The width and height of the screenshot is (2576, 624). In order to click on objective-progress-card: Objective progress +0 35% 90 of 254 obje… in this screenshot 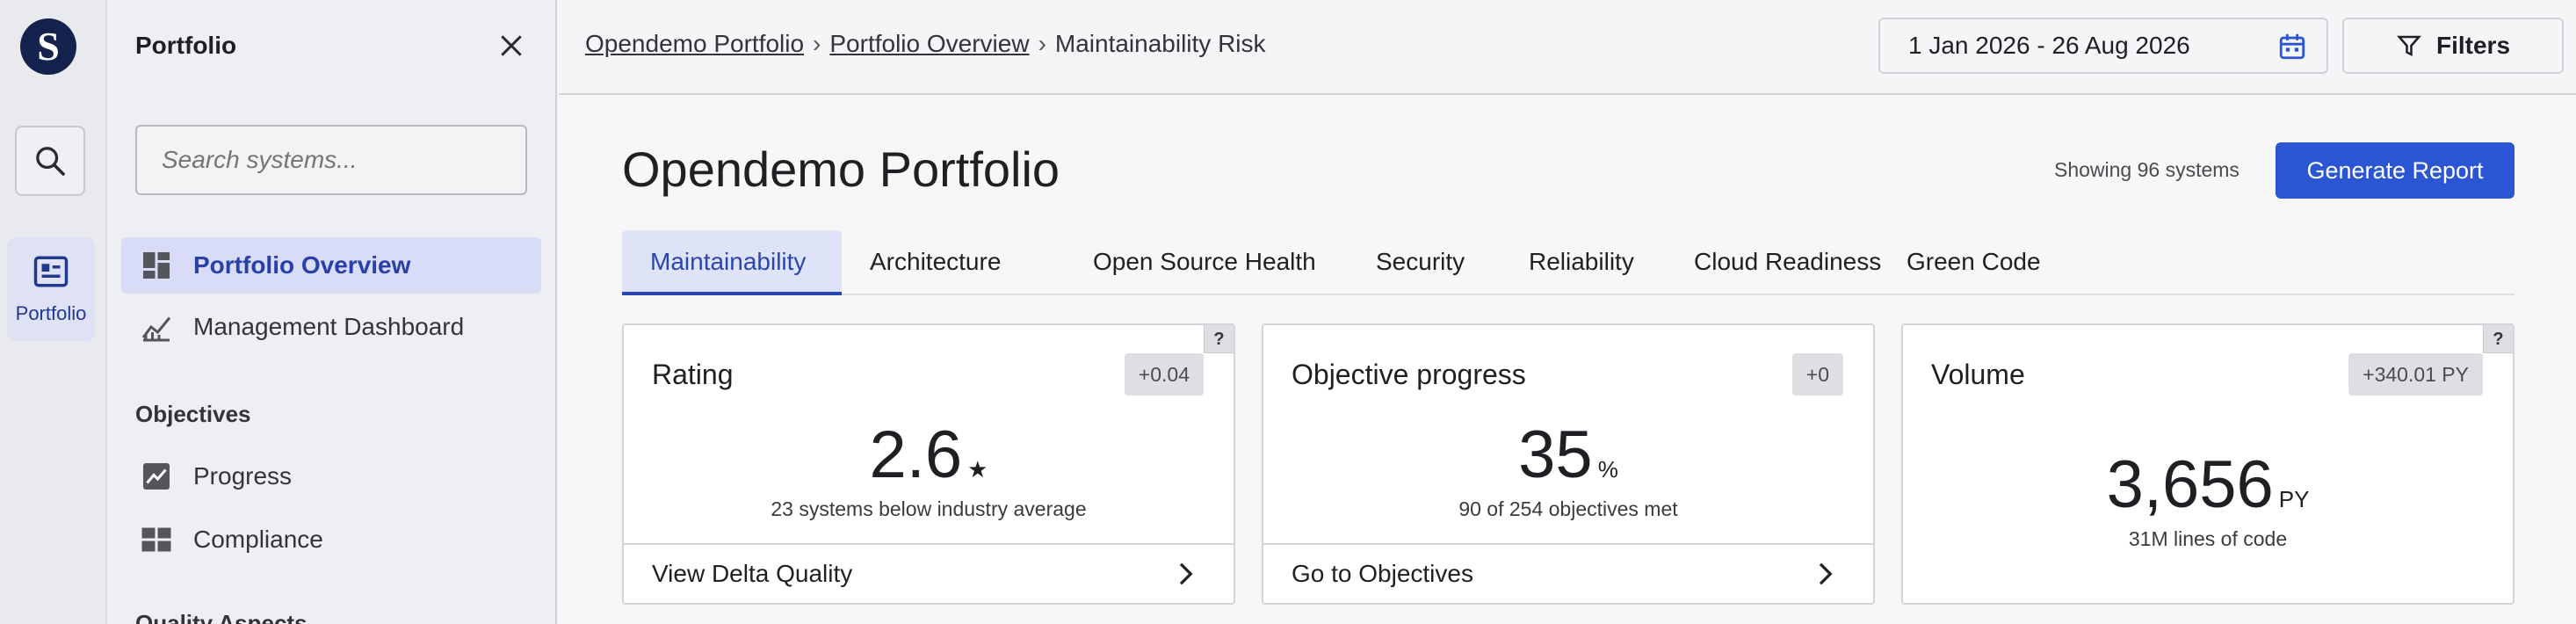, I will do `click(1568, 464)`.